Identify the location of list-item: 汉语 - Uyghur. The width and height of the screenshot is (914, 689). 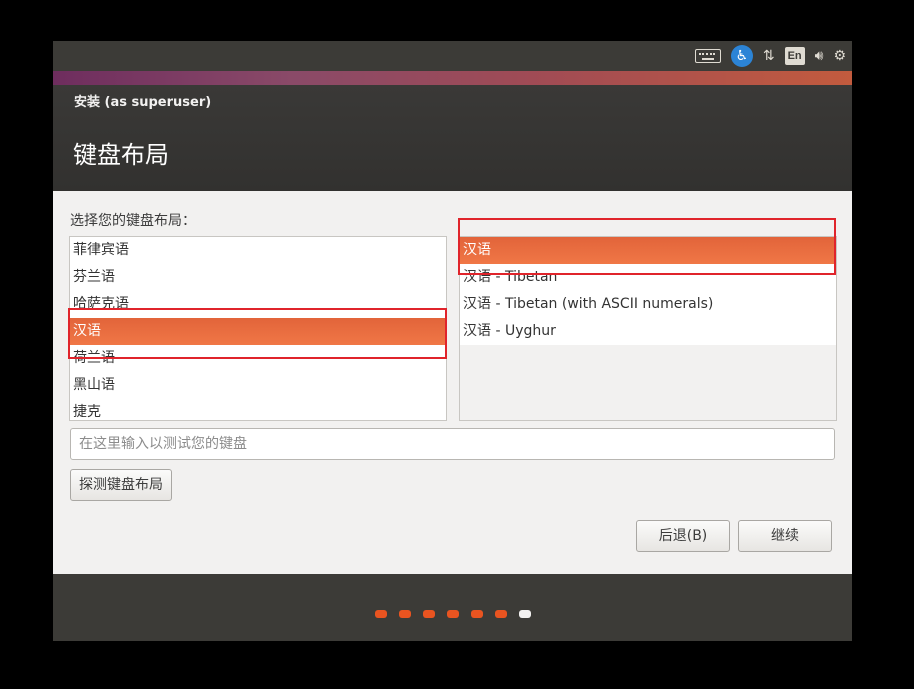
(648, 331).